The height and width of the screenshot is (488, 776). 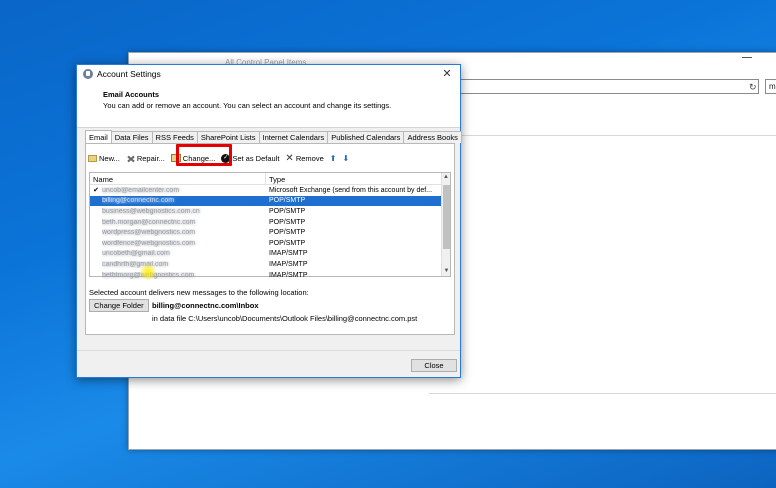 I want to click on tab-email: Email, so click(x=98, y=136).